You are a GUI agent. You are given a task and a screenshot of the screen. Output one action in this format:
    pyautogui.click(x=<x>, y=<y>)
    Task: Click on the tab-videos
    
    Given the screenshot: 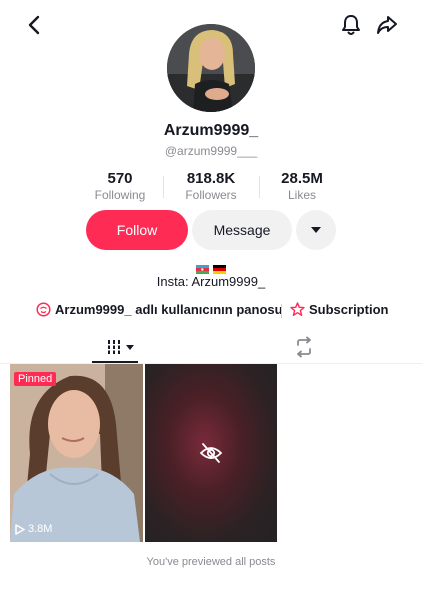 What is the action you would take?
    pyautogui.click(x=120, y=347)
    